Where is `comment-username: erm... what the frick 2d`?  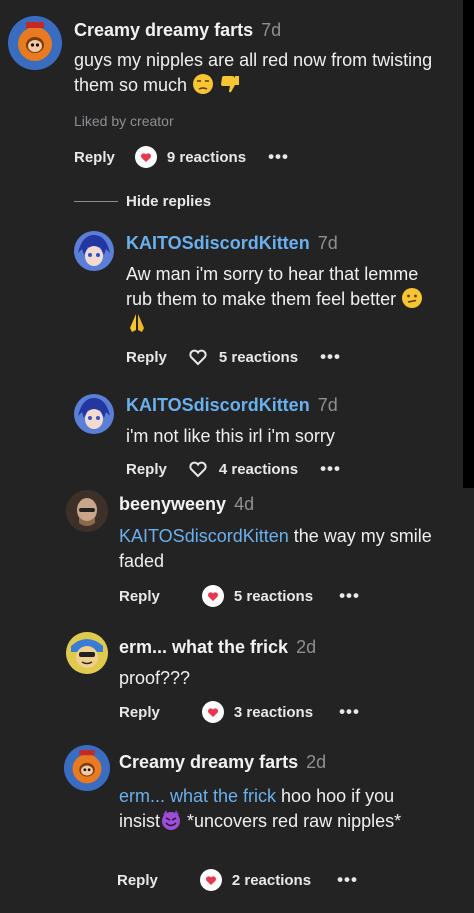
comment-username: erm... what the frick 2d is located at coordinates (217, 647).